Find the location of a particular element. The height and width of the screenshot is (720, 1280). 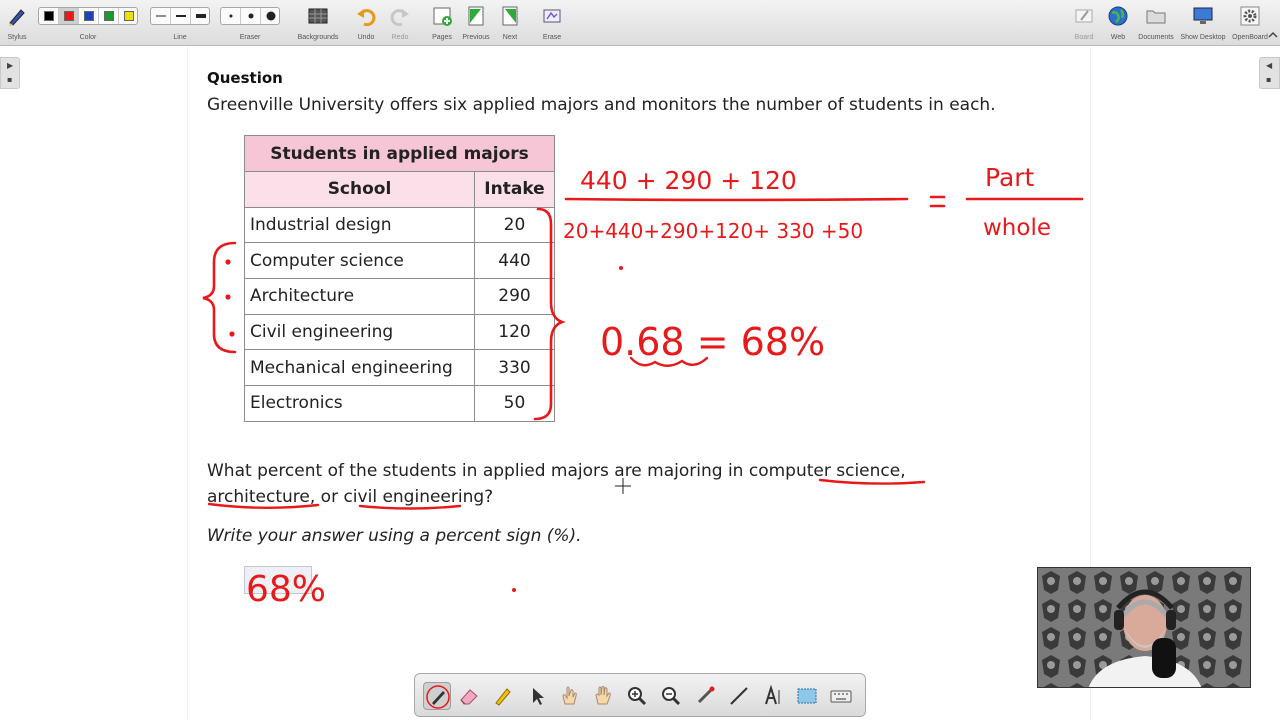

intake-cell: 120 is located at coordinates (514, 332).